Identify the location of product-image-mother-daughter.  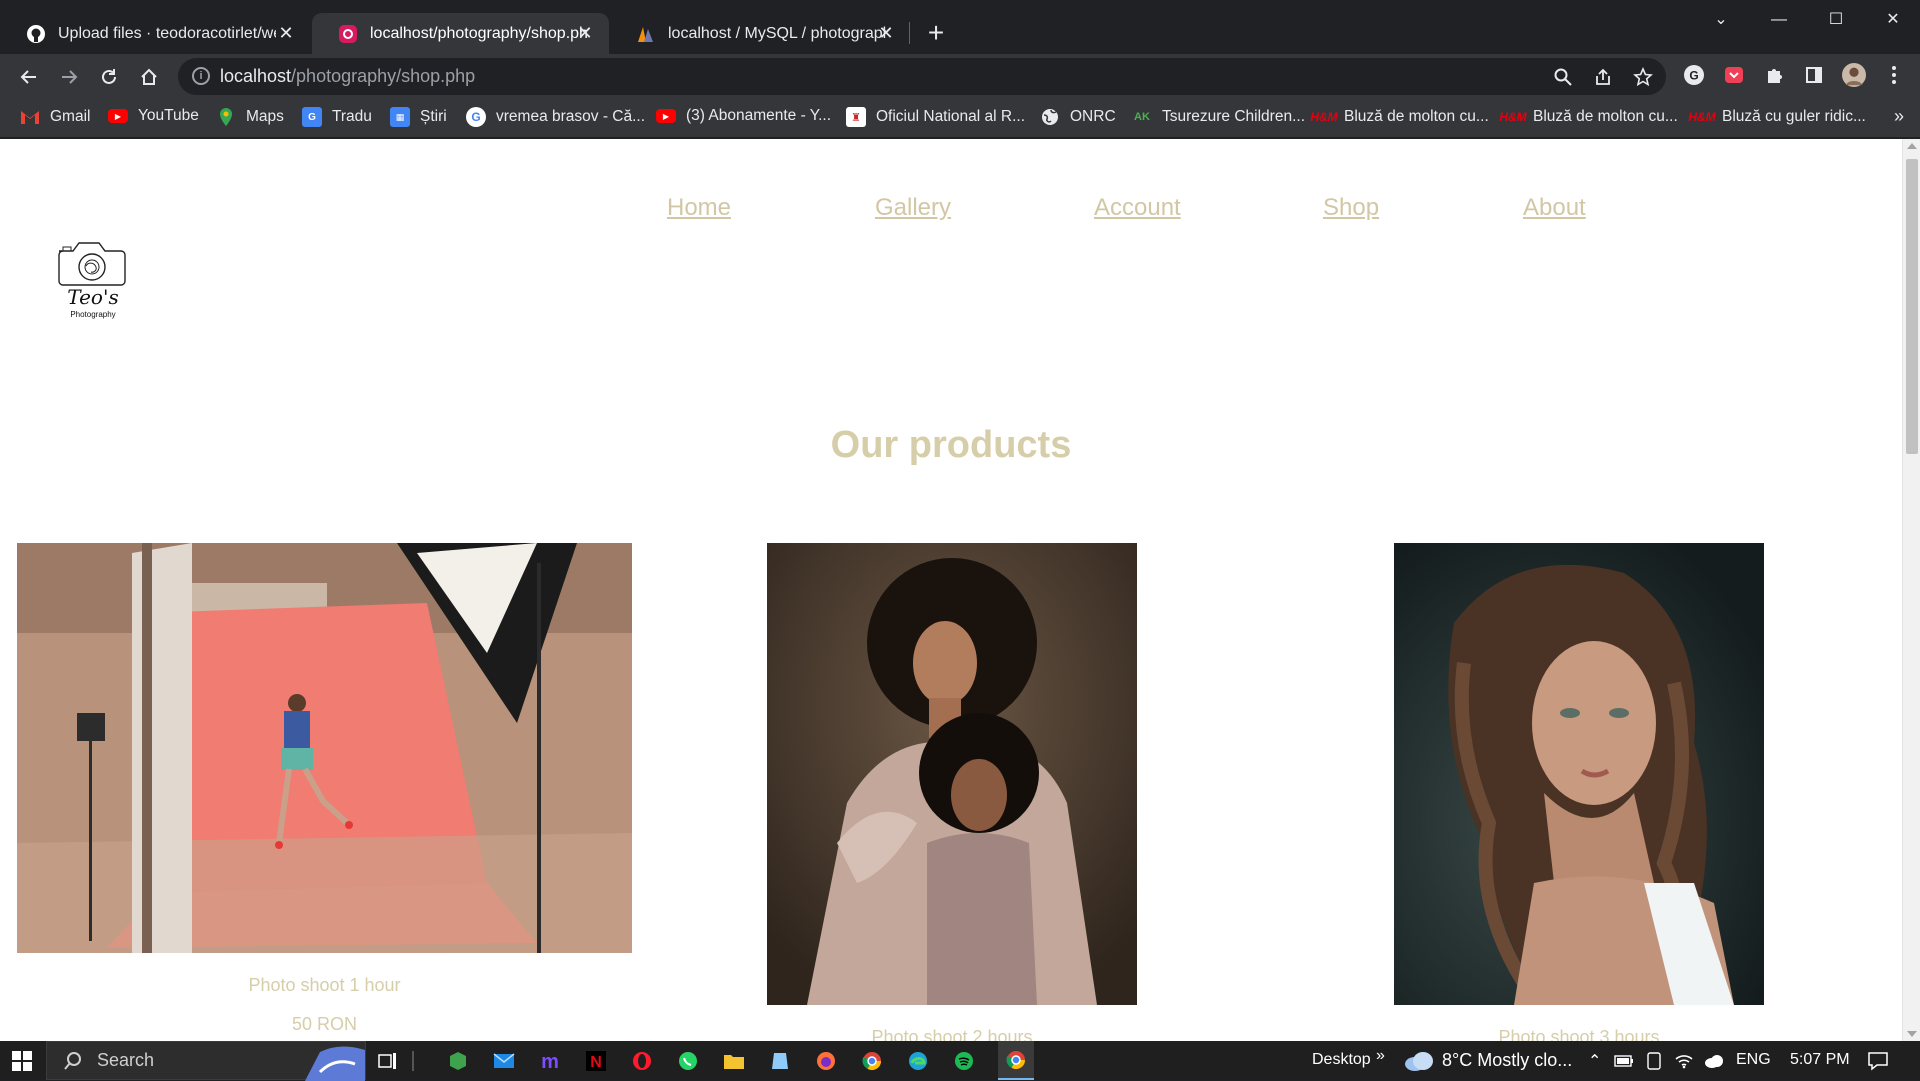
(952, 774).